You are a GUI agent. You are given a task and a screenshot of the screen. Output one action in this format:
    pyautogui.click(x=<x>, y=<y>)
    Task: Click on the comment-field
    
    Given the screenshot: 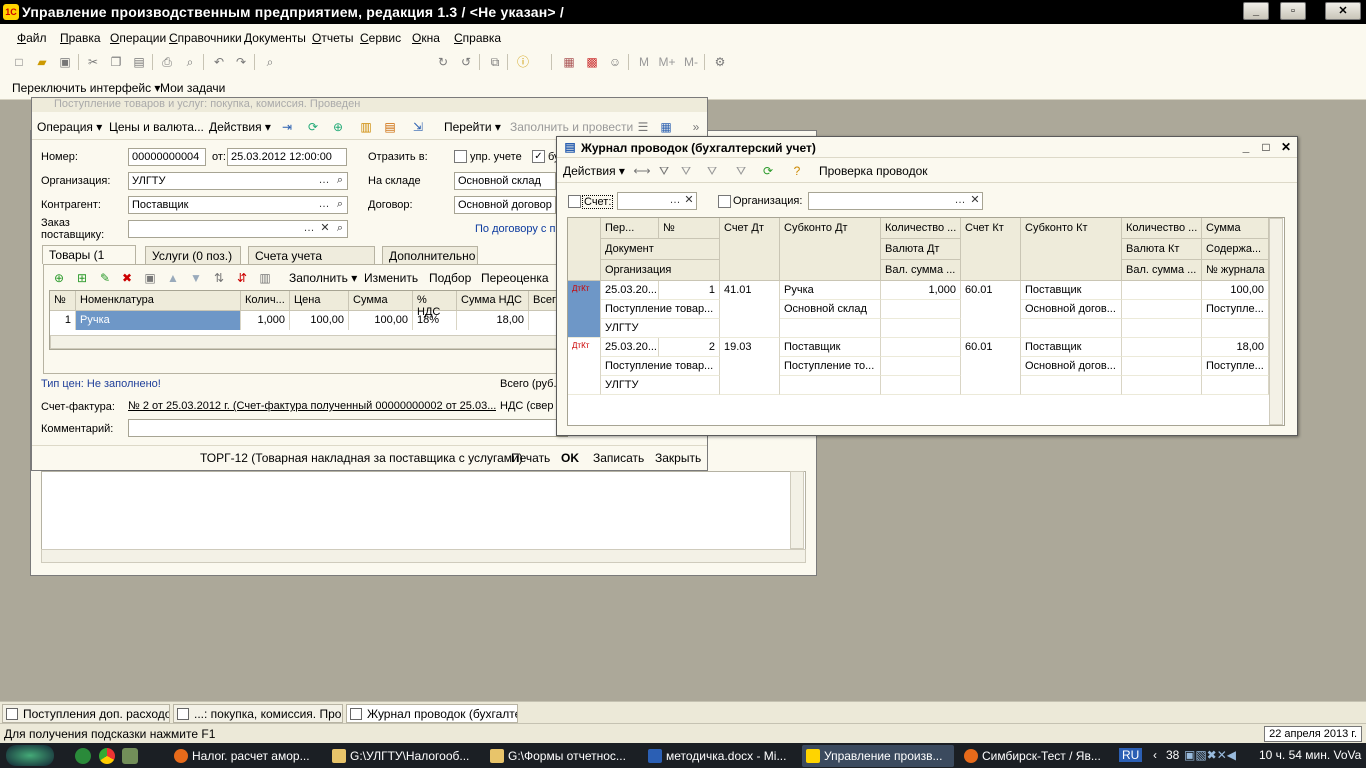 What is the action you would take?
    pyautogui.click(x=348, y=428)
    